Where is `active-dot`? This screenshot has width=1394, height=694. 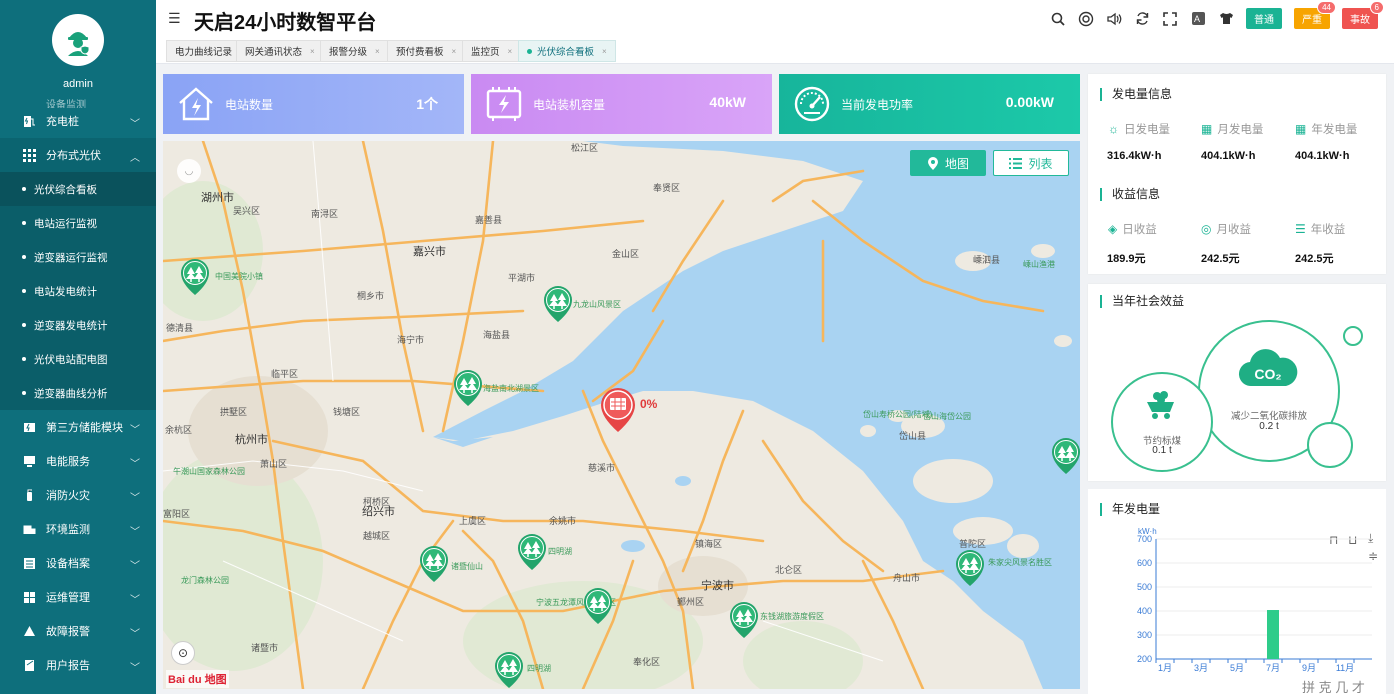
active-dot is located at coordinates (529, 51).